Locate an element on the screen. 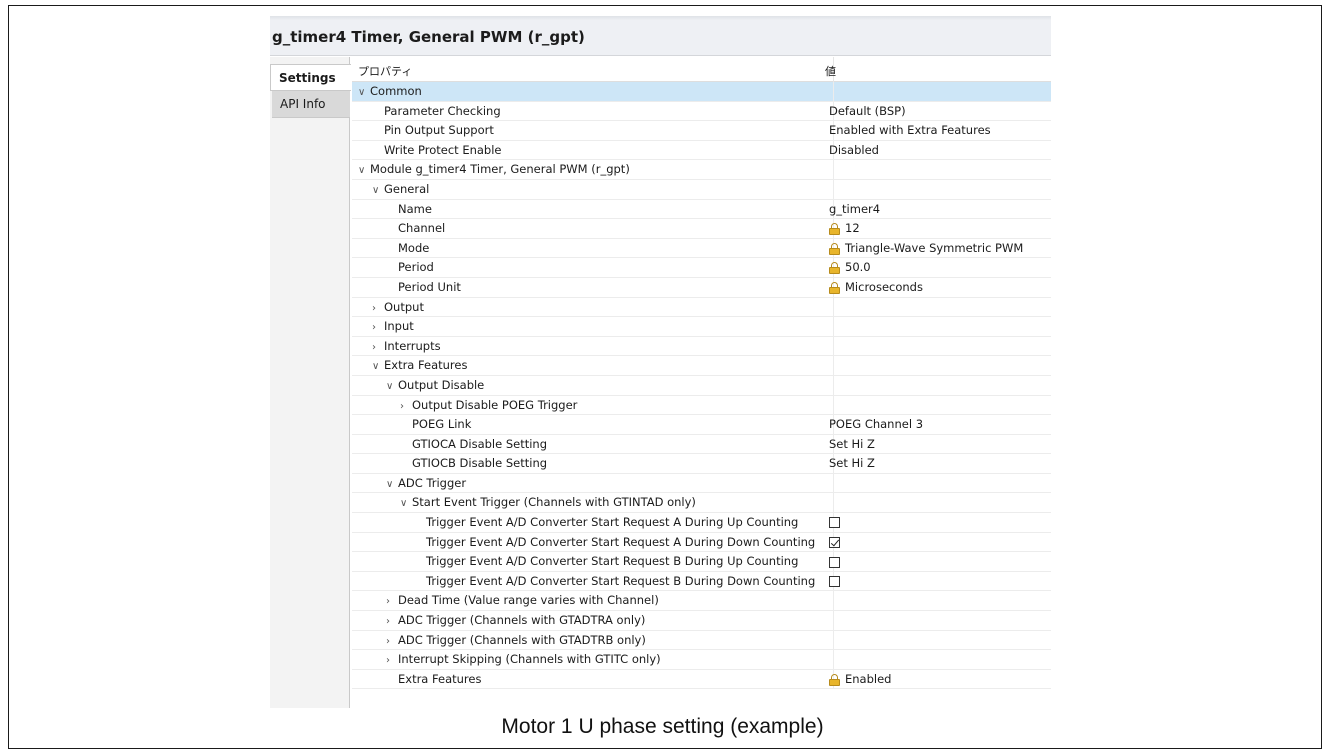 The width and height of the screenshot is (1325, 751). property-label: Extra Features is located at coordinates (440, 678).